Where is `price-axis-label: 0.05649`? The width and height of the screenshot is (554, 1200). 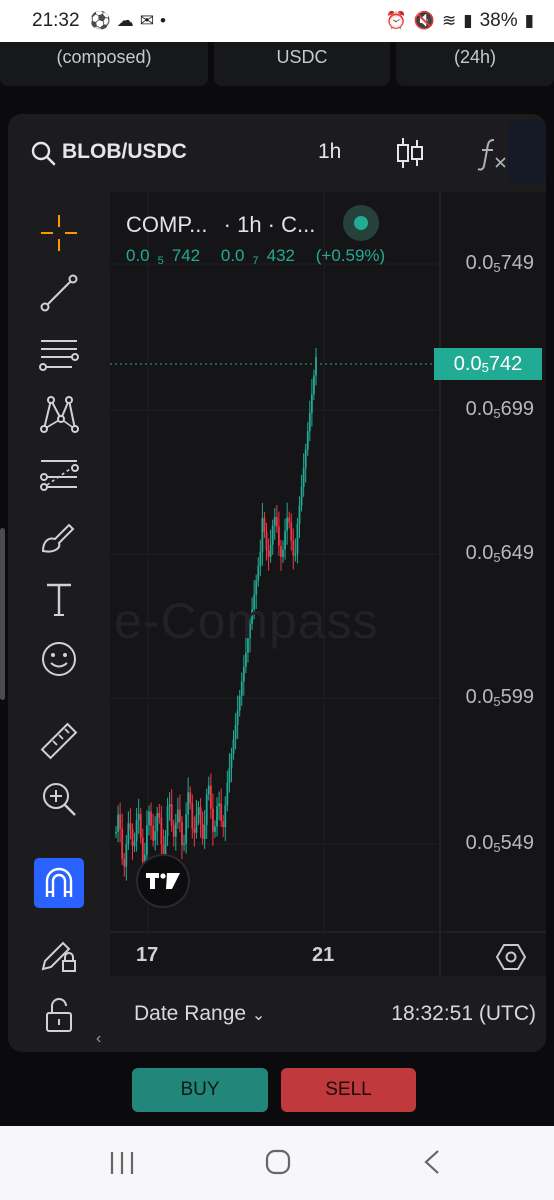
price-axis-label: 0.05649 is located at coordinates (499, 553).